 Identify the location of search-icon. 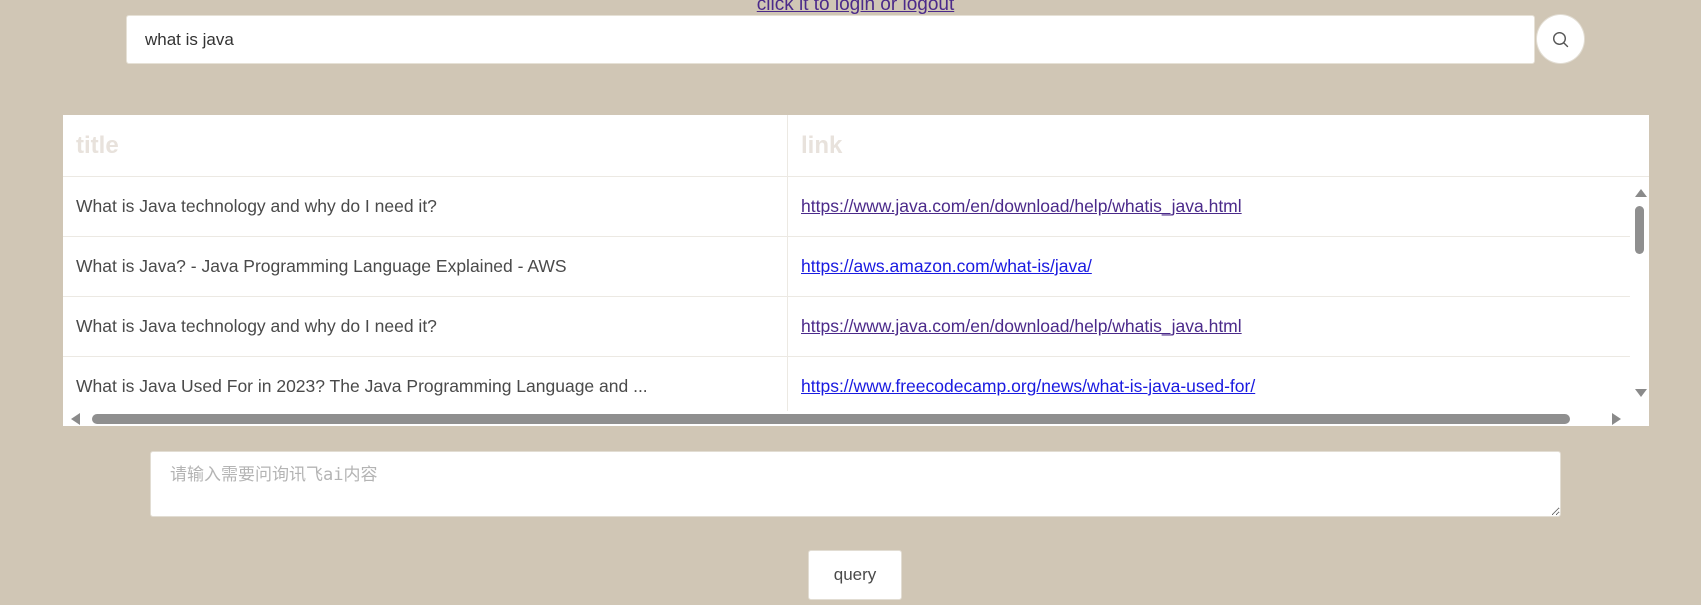
(1560, 39).